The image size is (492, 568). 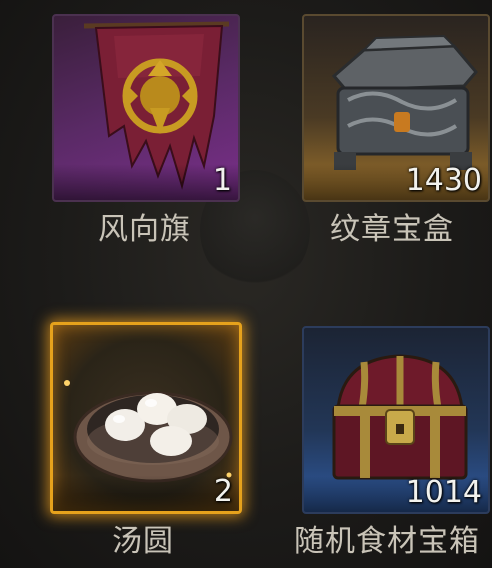 I want to click on item-count: 1430, so click(x=443, y=180).